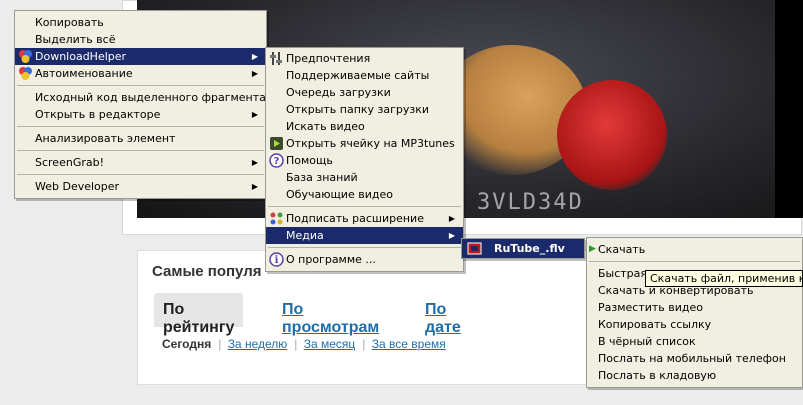 The image size is (803, 405). I want to click on menu-item-supported-sites: Поддерживаемые сайты, so click(364, 75).